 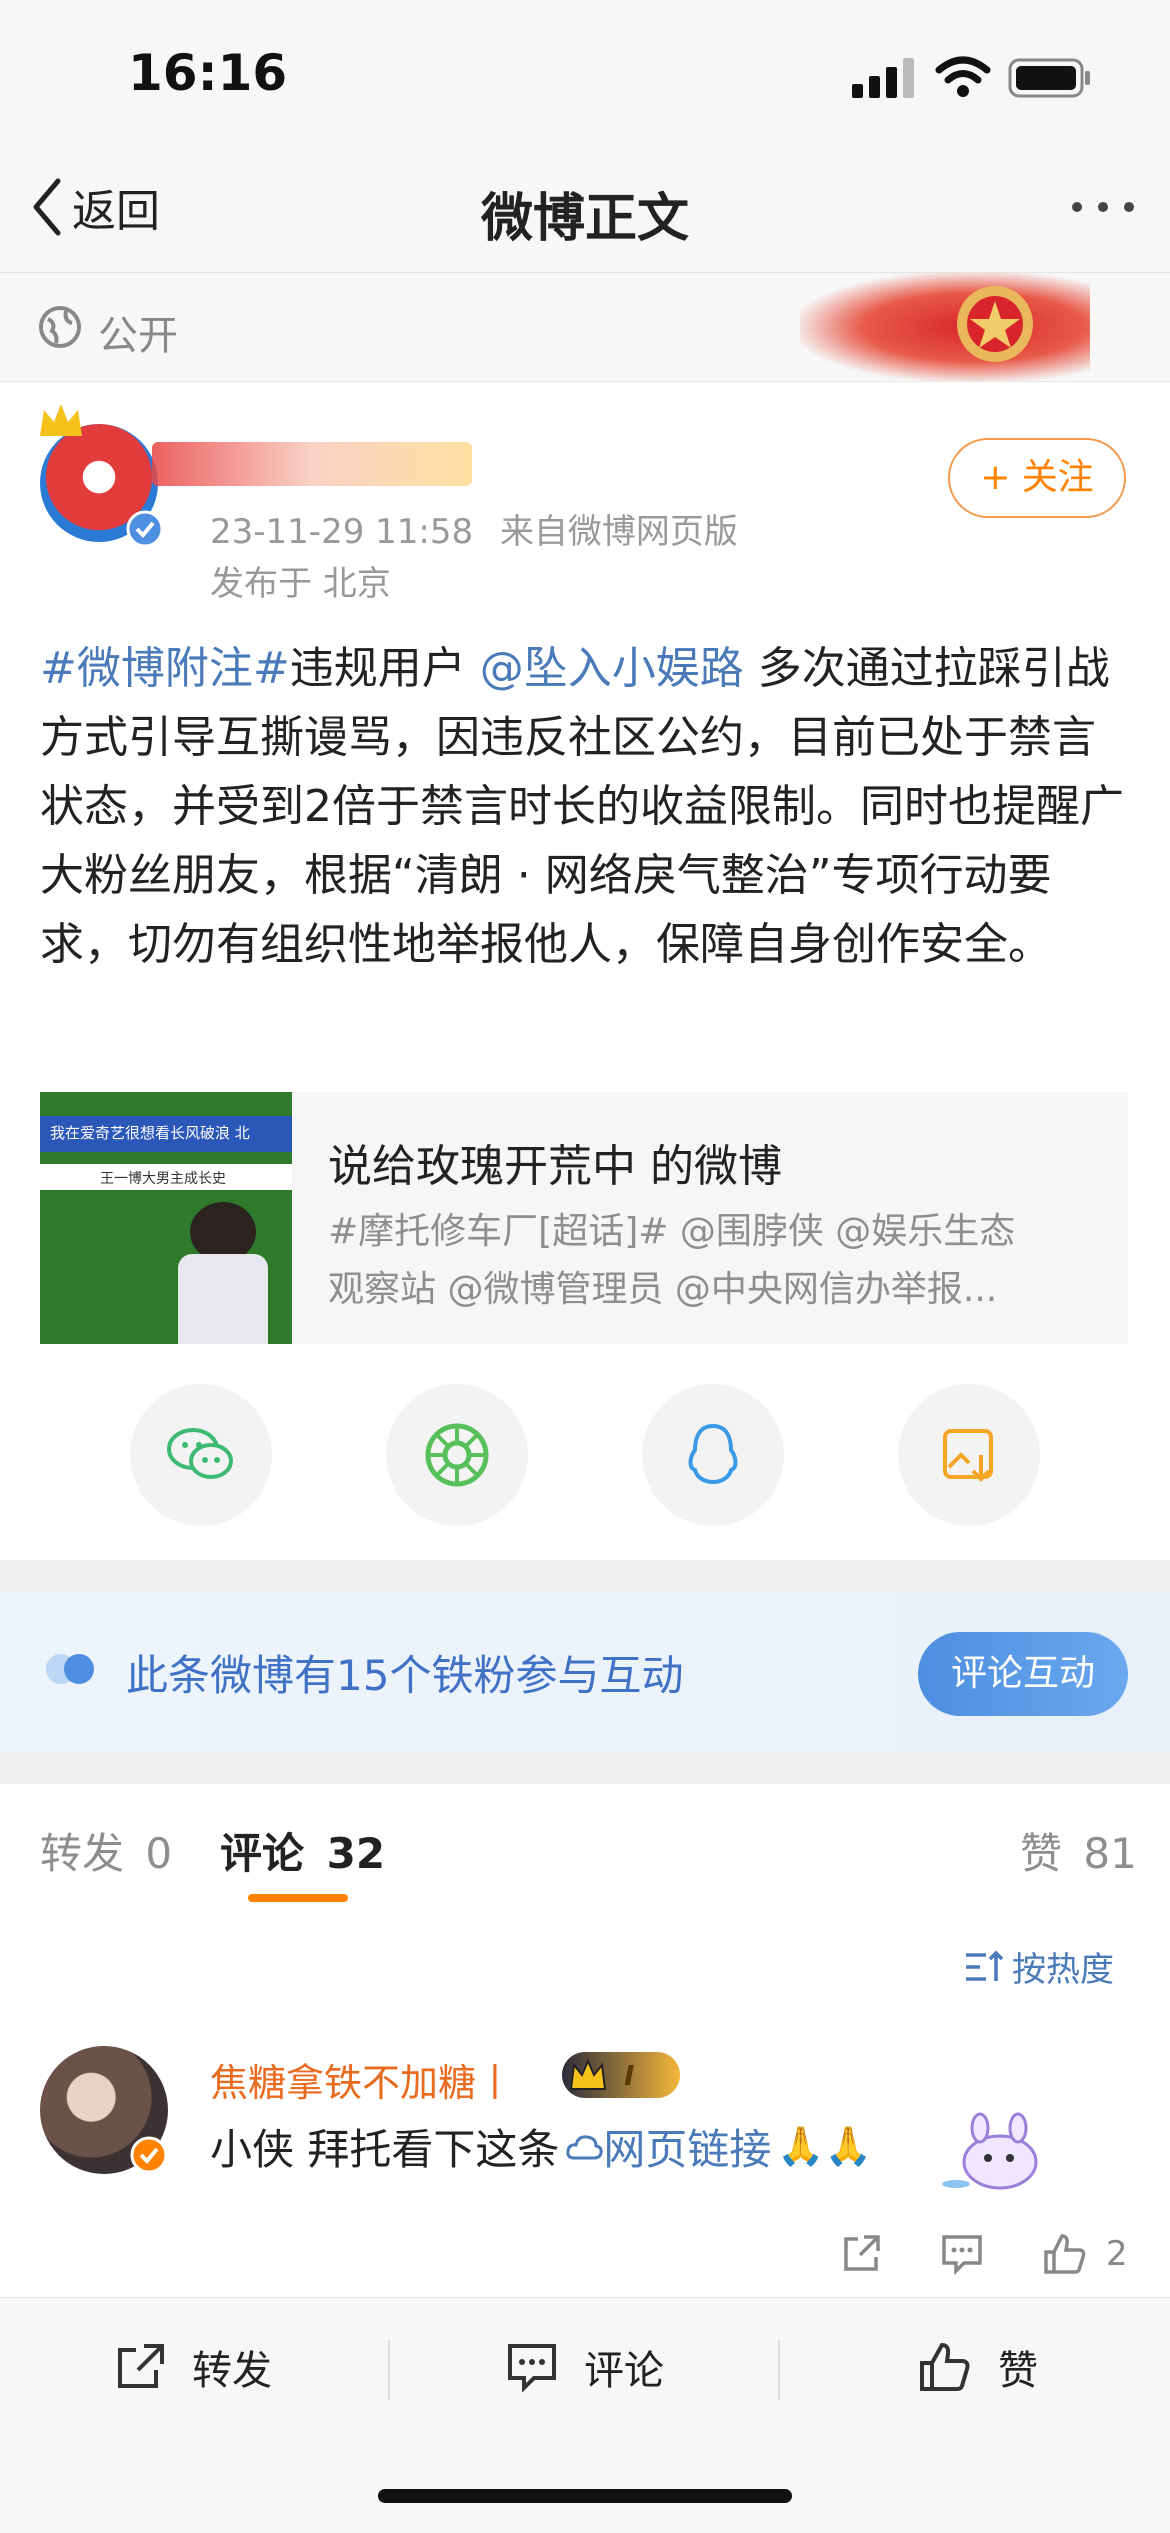 I want to click on share-wechat-button, so click(x=201, y=1455).